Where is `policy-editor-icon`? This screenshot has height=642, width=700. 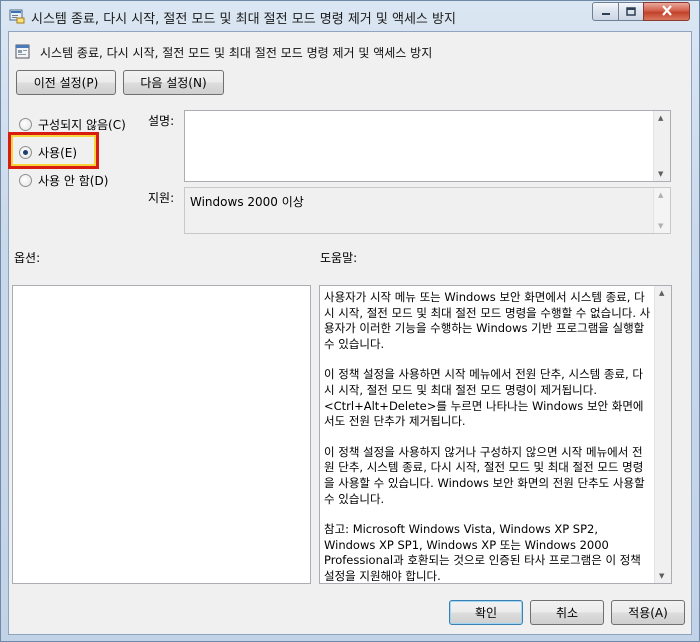 policy-editor-icon is located at coordinates (17, 16).